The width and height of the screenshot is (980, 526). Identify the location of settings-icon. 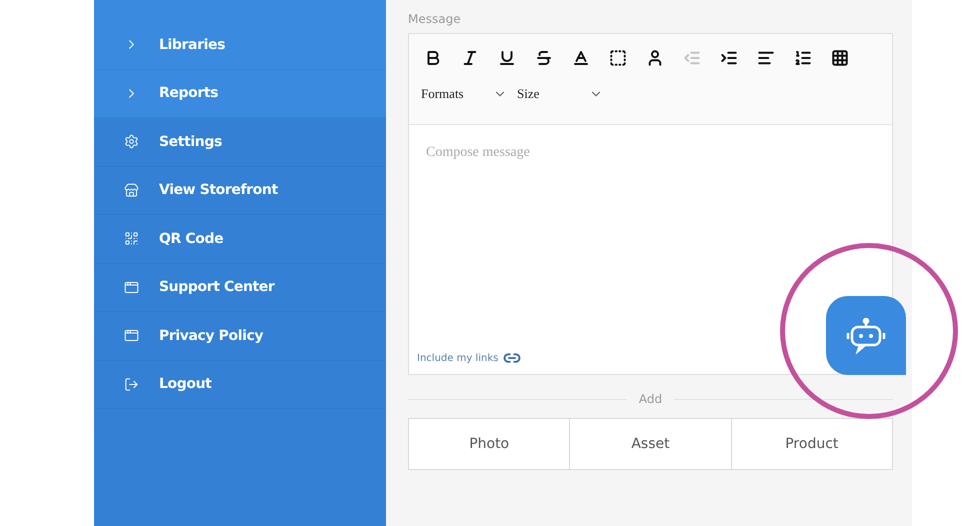
(131, 142).